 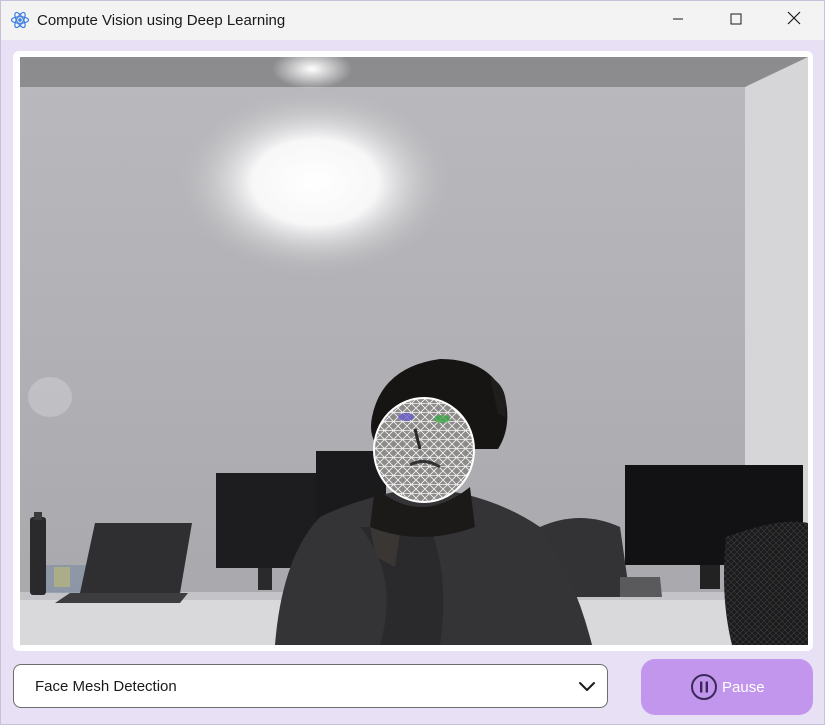 What do you see at coordinates (587, 687) in the screenshot?
I see `chevron-down-icon` at bounding box center [587, 687].